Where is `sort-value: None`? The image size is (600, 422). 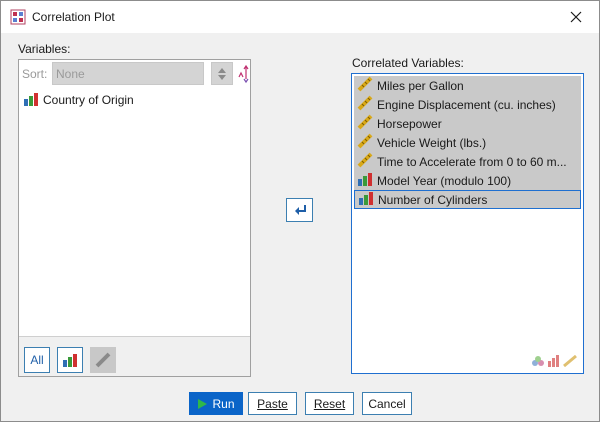
sort-value: None is located at coordinates (70, 74).